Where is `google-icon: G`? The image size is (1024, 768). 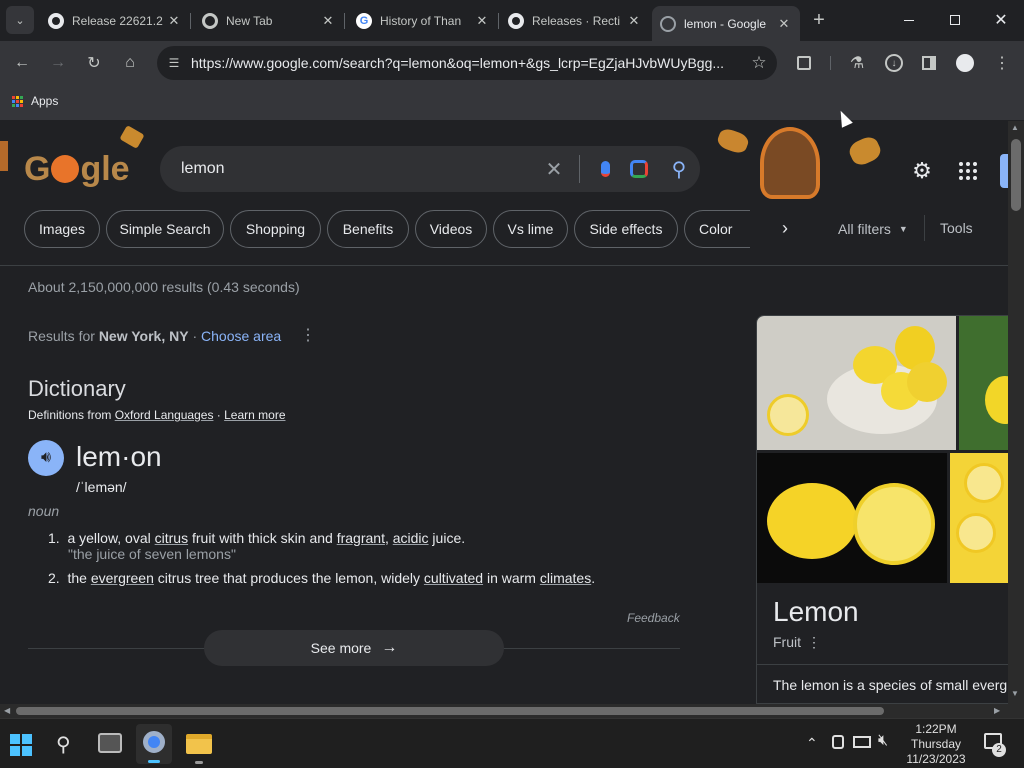 google-icon: G is located at coordinates (364, 20).